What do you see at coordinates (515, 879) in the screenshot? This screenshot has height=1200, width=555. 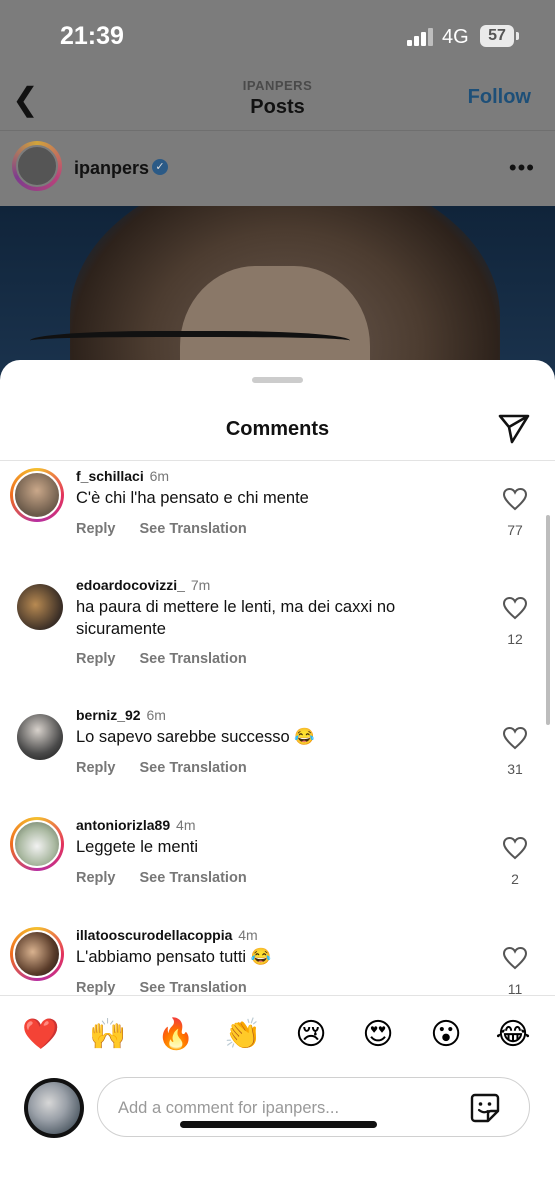 I see `like-count: 2` at bounding box center [515, 879].